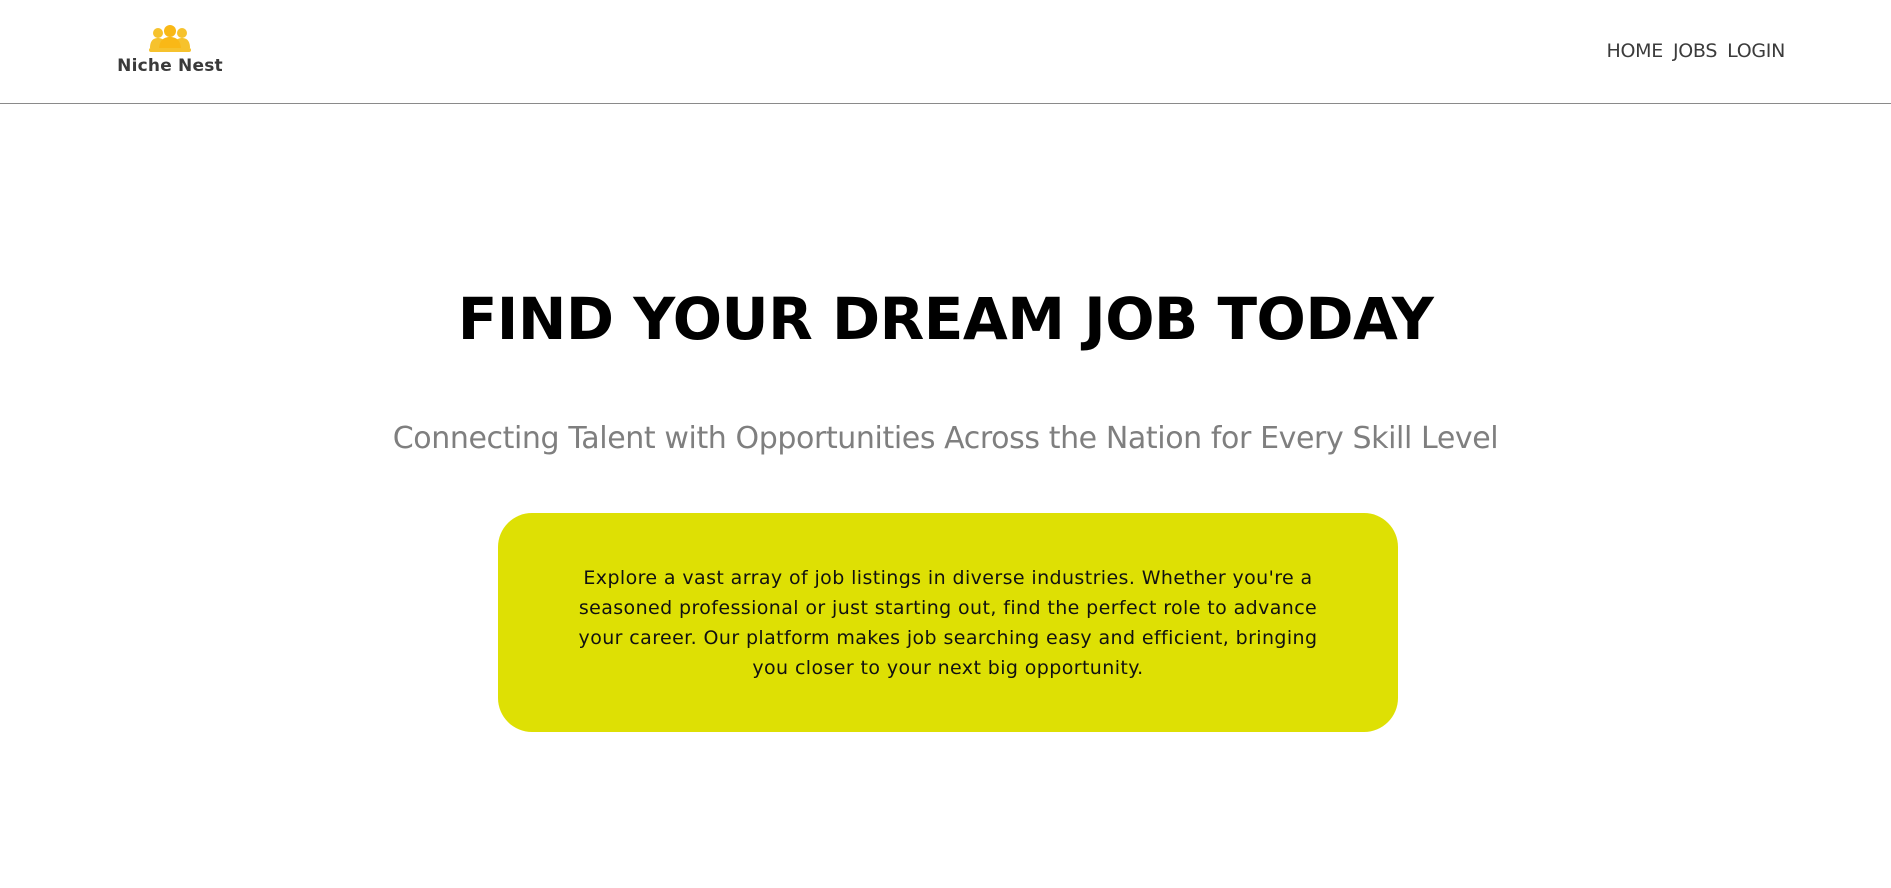 The image size is (1891, 888). What do you see at coordinates (170, 66) in the screenshot?
I see `brand-name: Niche Nest` at bounding box center [170, 66].